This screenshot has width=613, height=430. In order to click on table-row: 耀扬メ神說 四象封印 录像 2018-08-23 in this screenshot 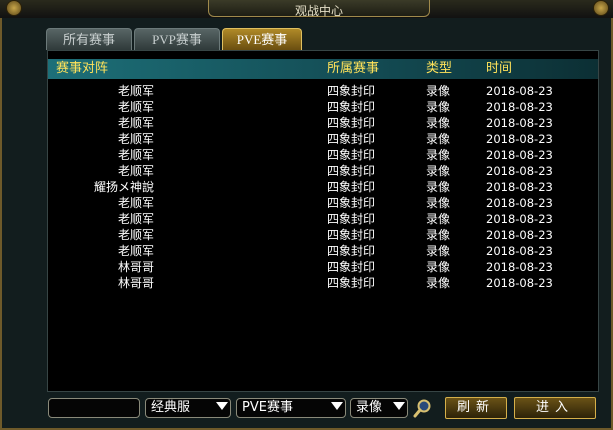, I will do `click(323, 187)`.